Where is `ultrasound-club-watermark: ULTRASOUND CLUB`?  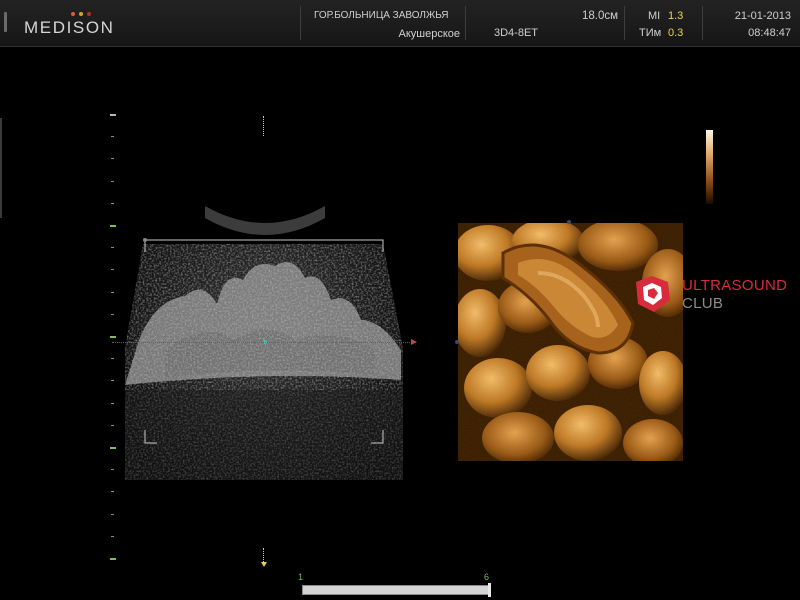 ultrasound-club-watermark: ULTRASOUND CLUB is located at coordinates (715, 295).